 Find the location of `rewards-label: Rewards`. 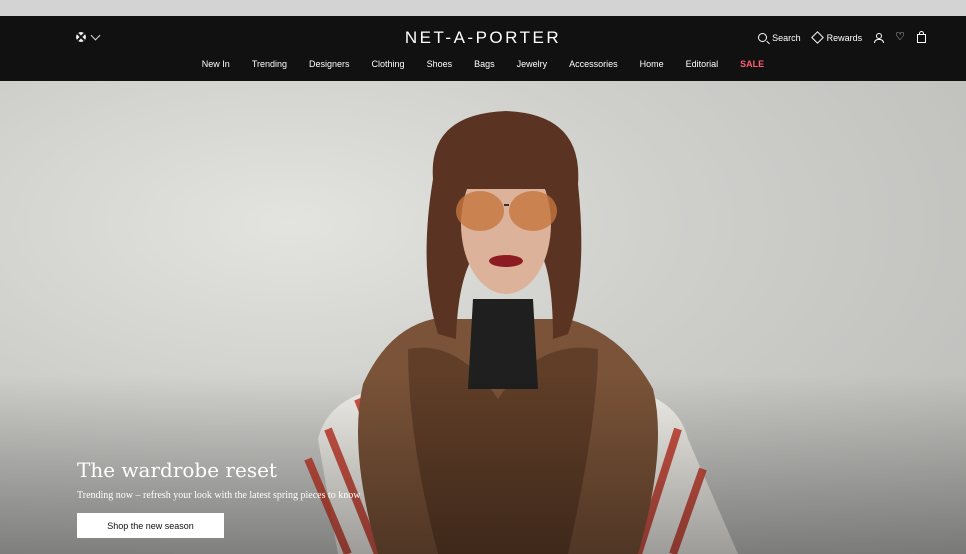

rewards-label: Rewards is located at coordinates (844, 37).